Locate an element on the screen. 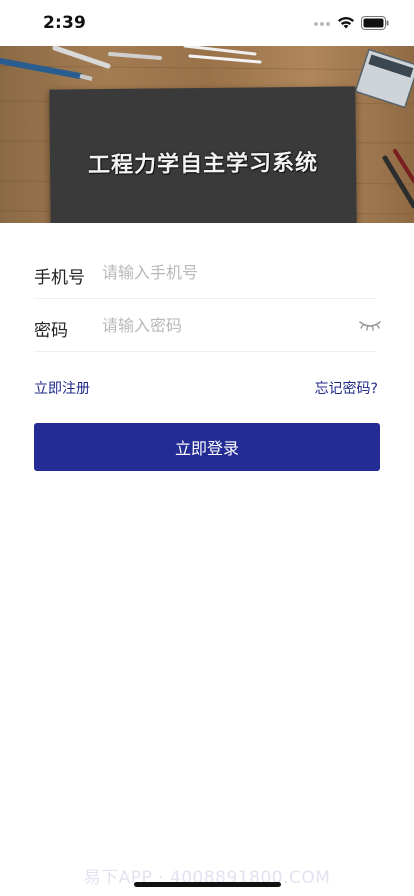  password-input is located at coordinates (222, 325).